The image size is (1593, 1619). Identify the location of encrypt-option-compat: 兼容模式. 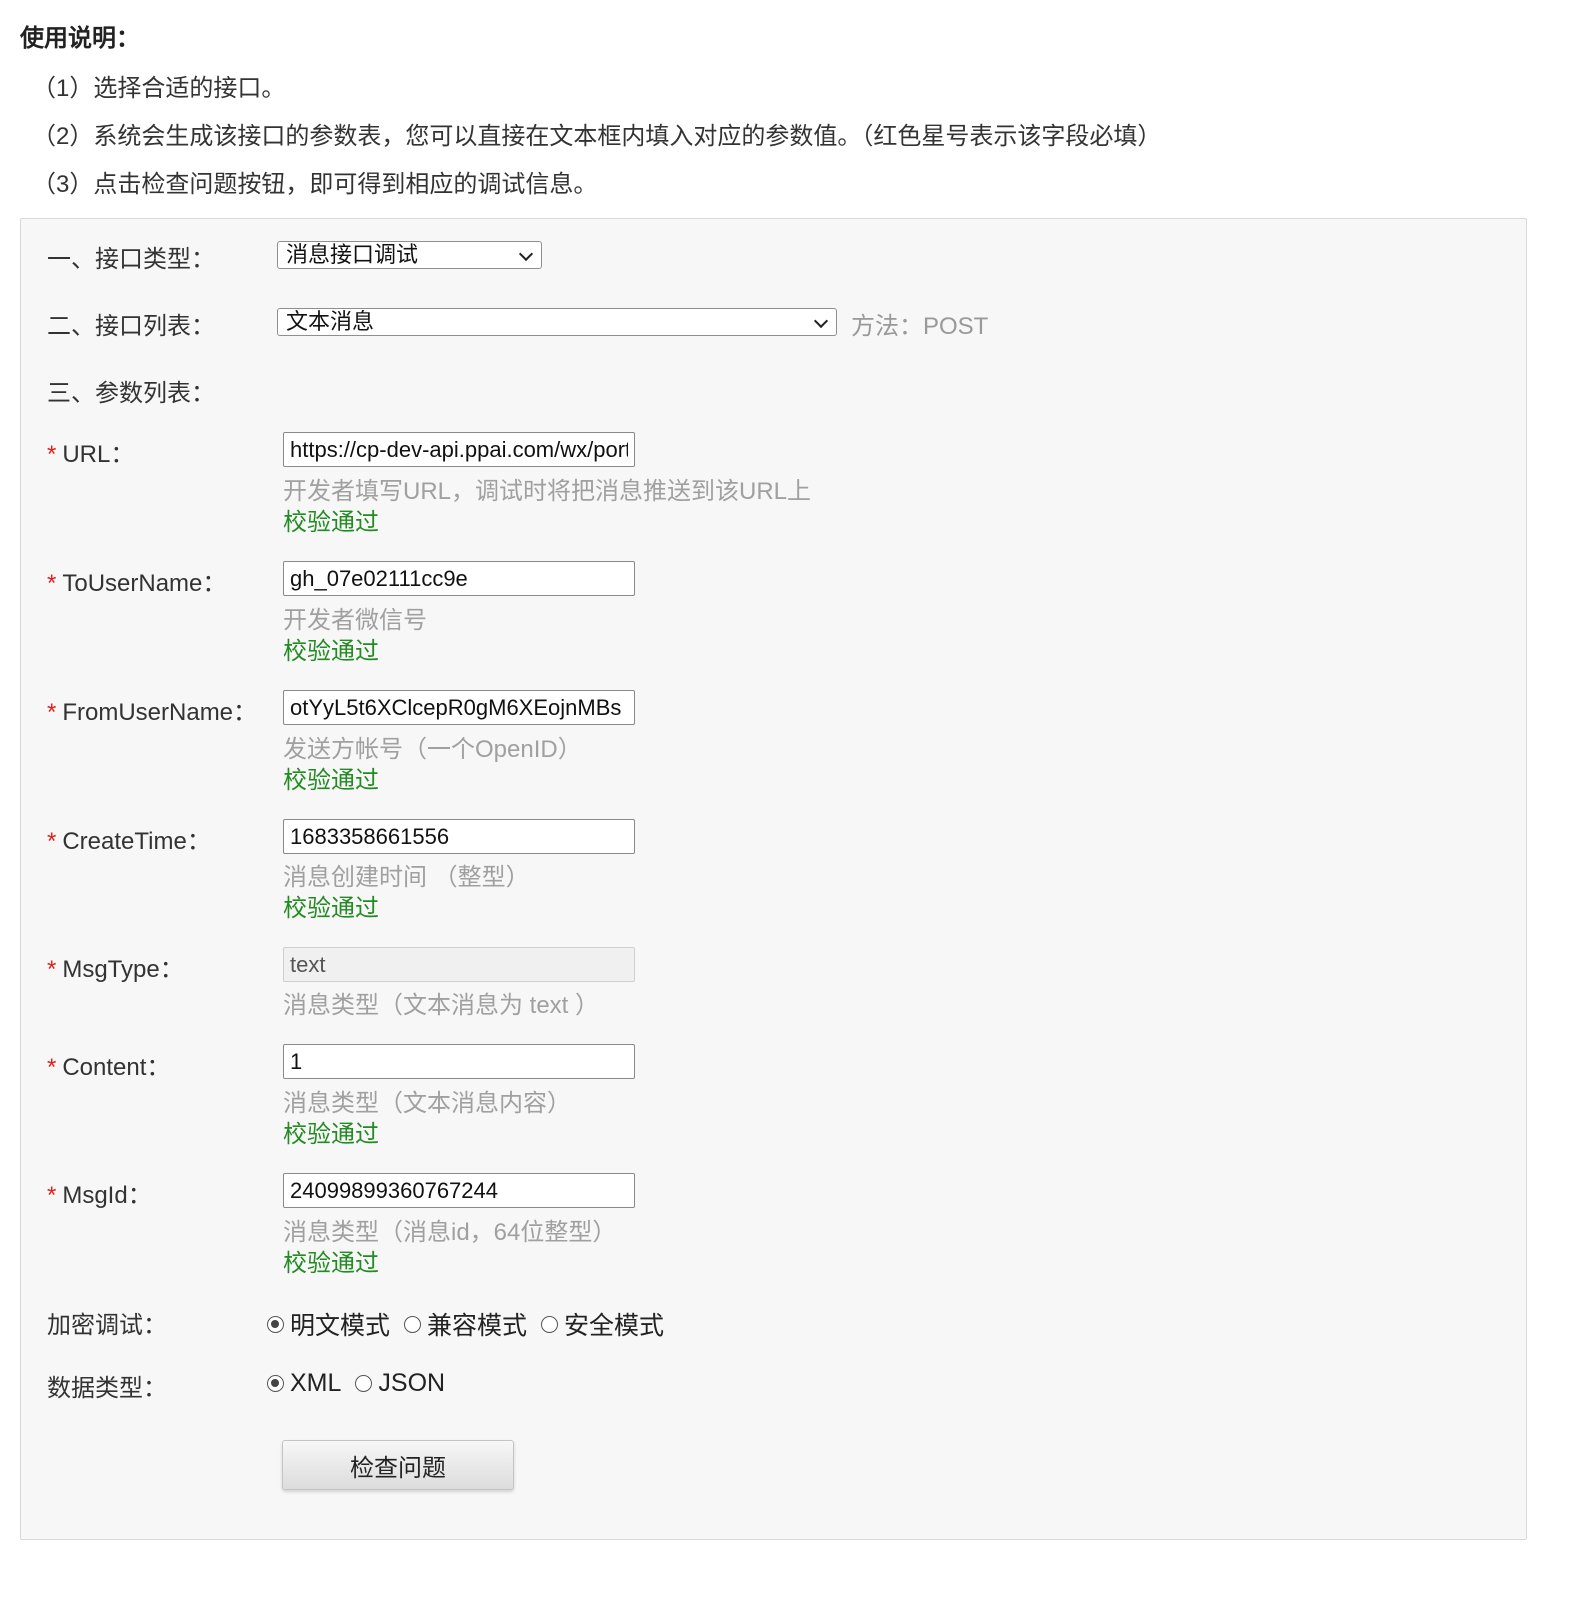
(465, 1324).